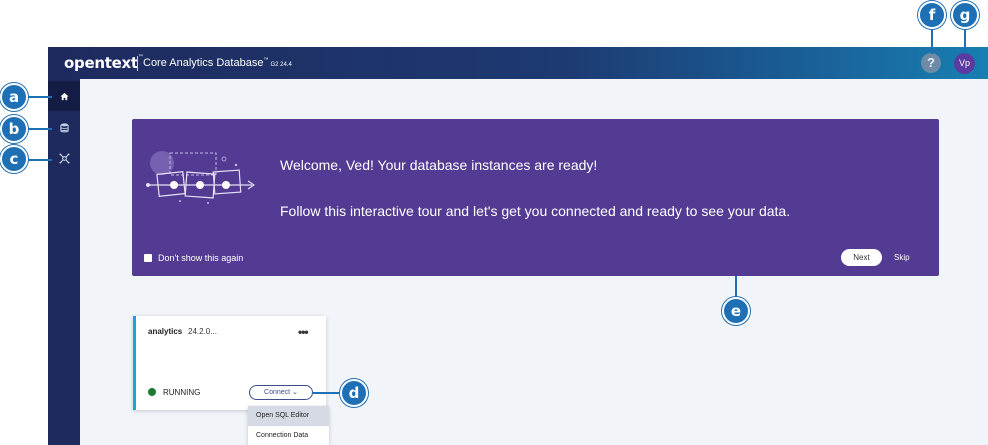 The width and height of the screenshot is (988, 445). Describe the element at coordinates (303, 332) in the screenshot. I see `more-options-icon: •••` at that location.